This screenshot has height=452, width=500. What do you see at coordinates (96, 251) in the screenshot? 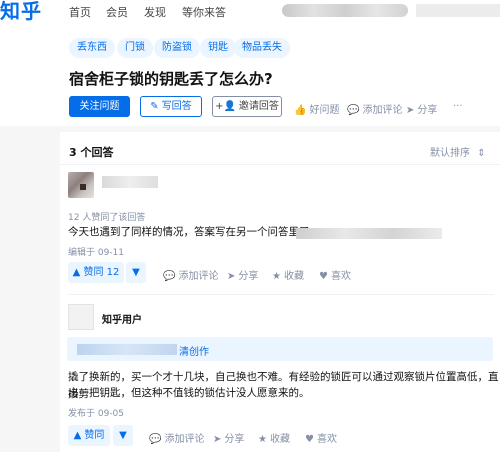
I see `edit-time: 编辑于 09-11` at bounding box center [96, 251].